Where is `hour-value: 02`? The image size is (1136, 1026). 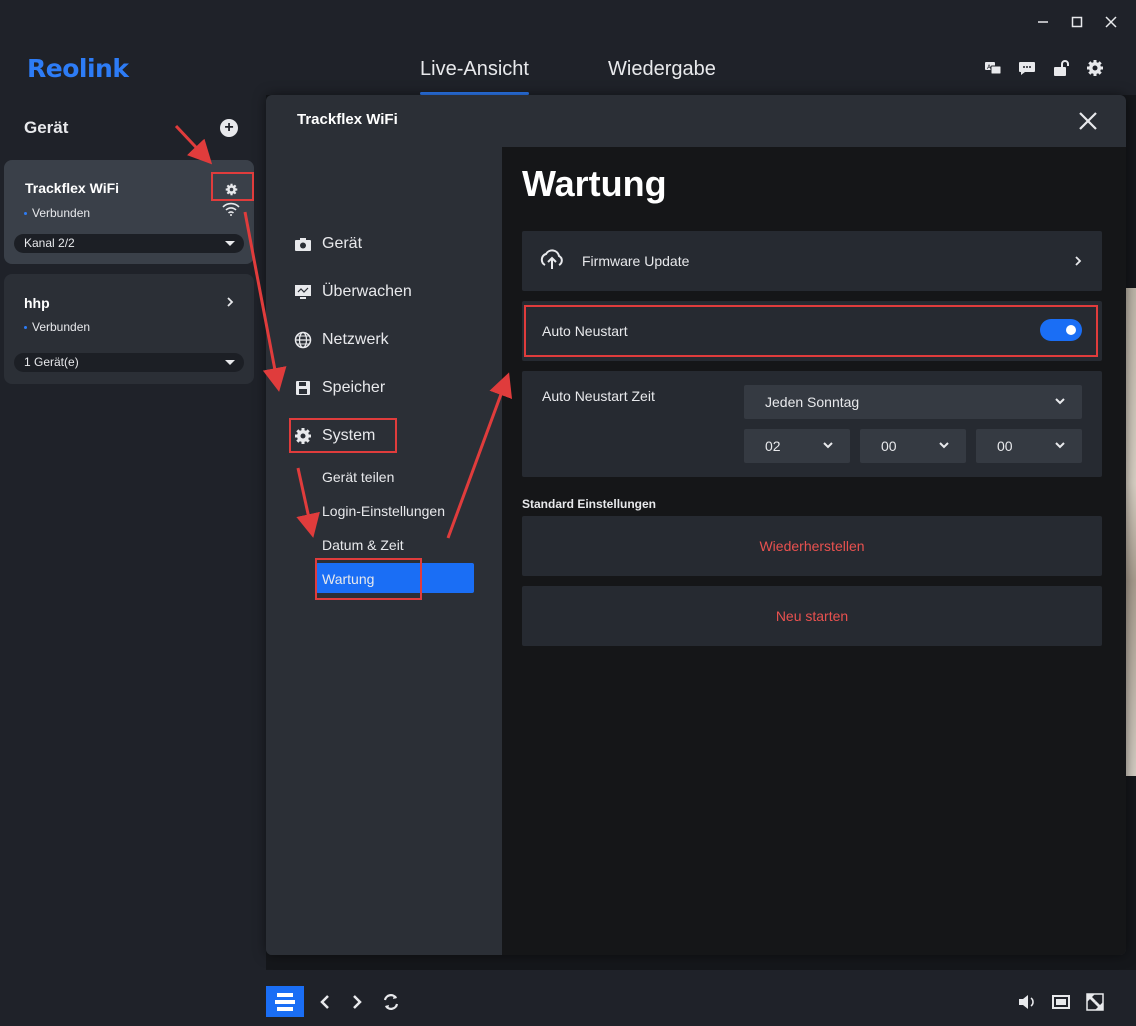
hour-value: 02 is located at coordinates (773, 446).